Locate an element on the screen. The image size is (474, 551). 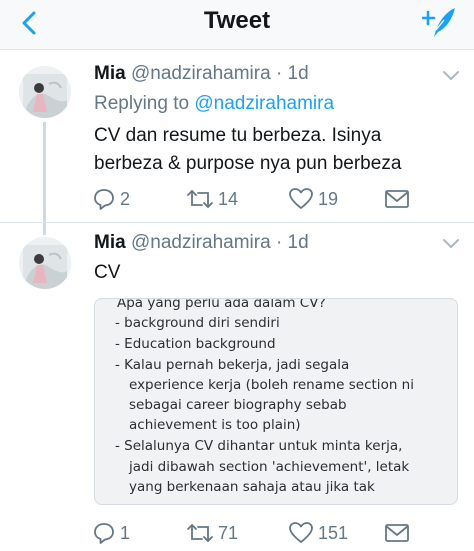
retweet-count: 71 is located at coordinates (228, 532).